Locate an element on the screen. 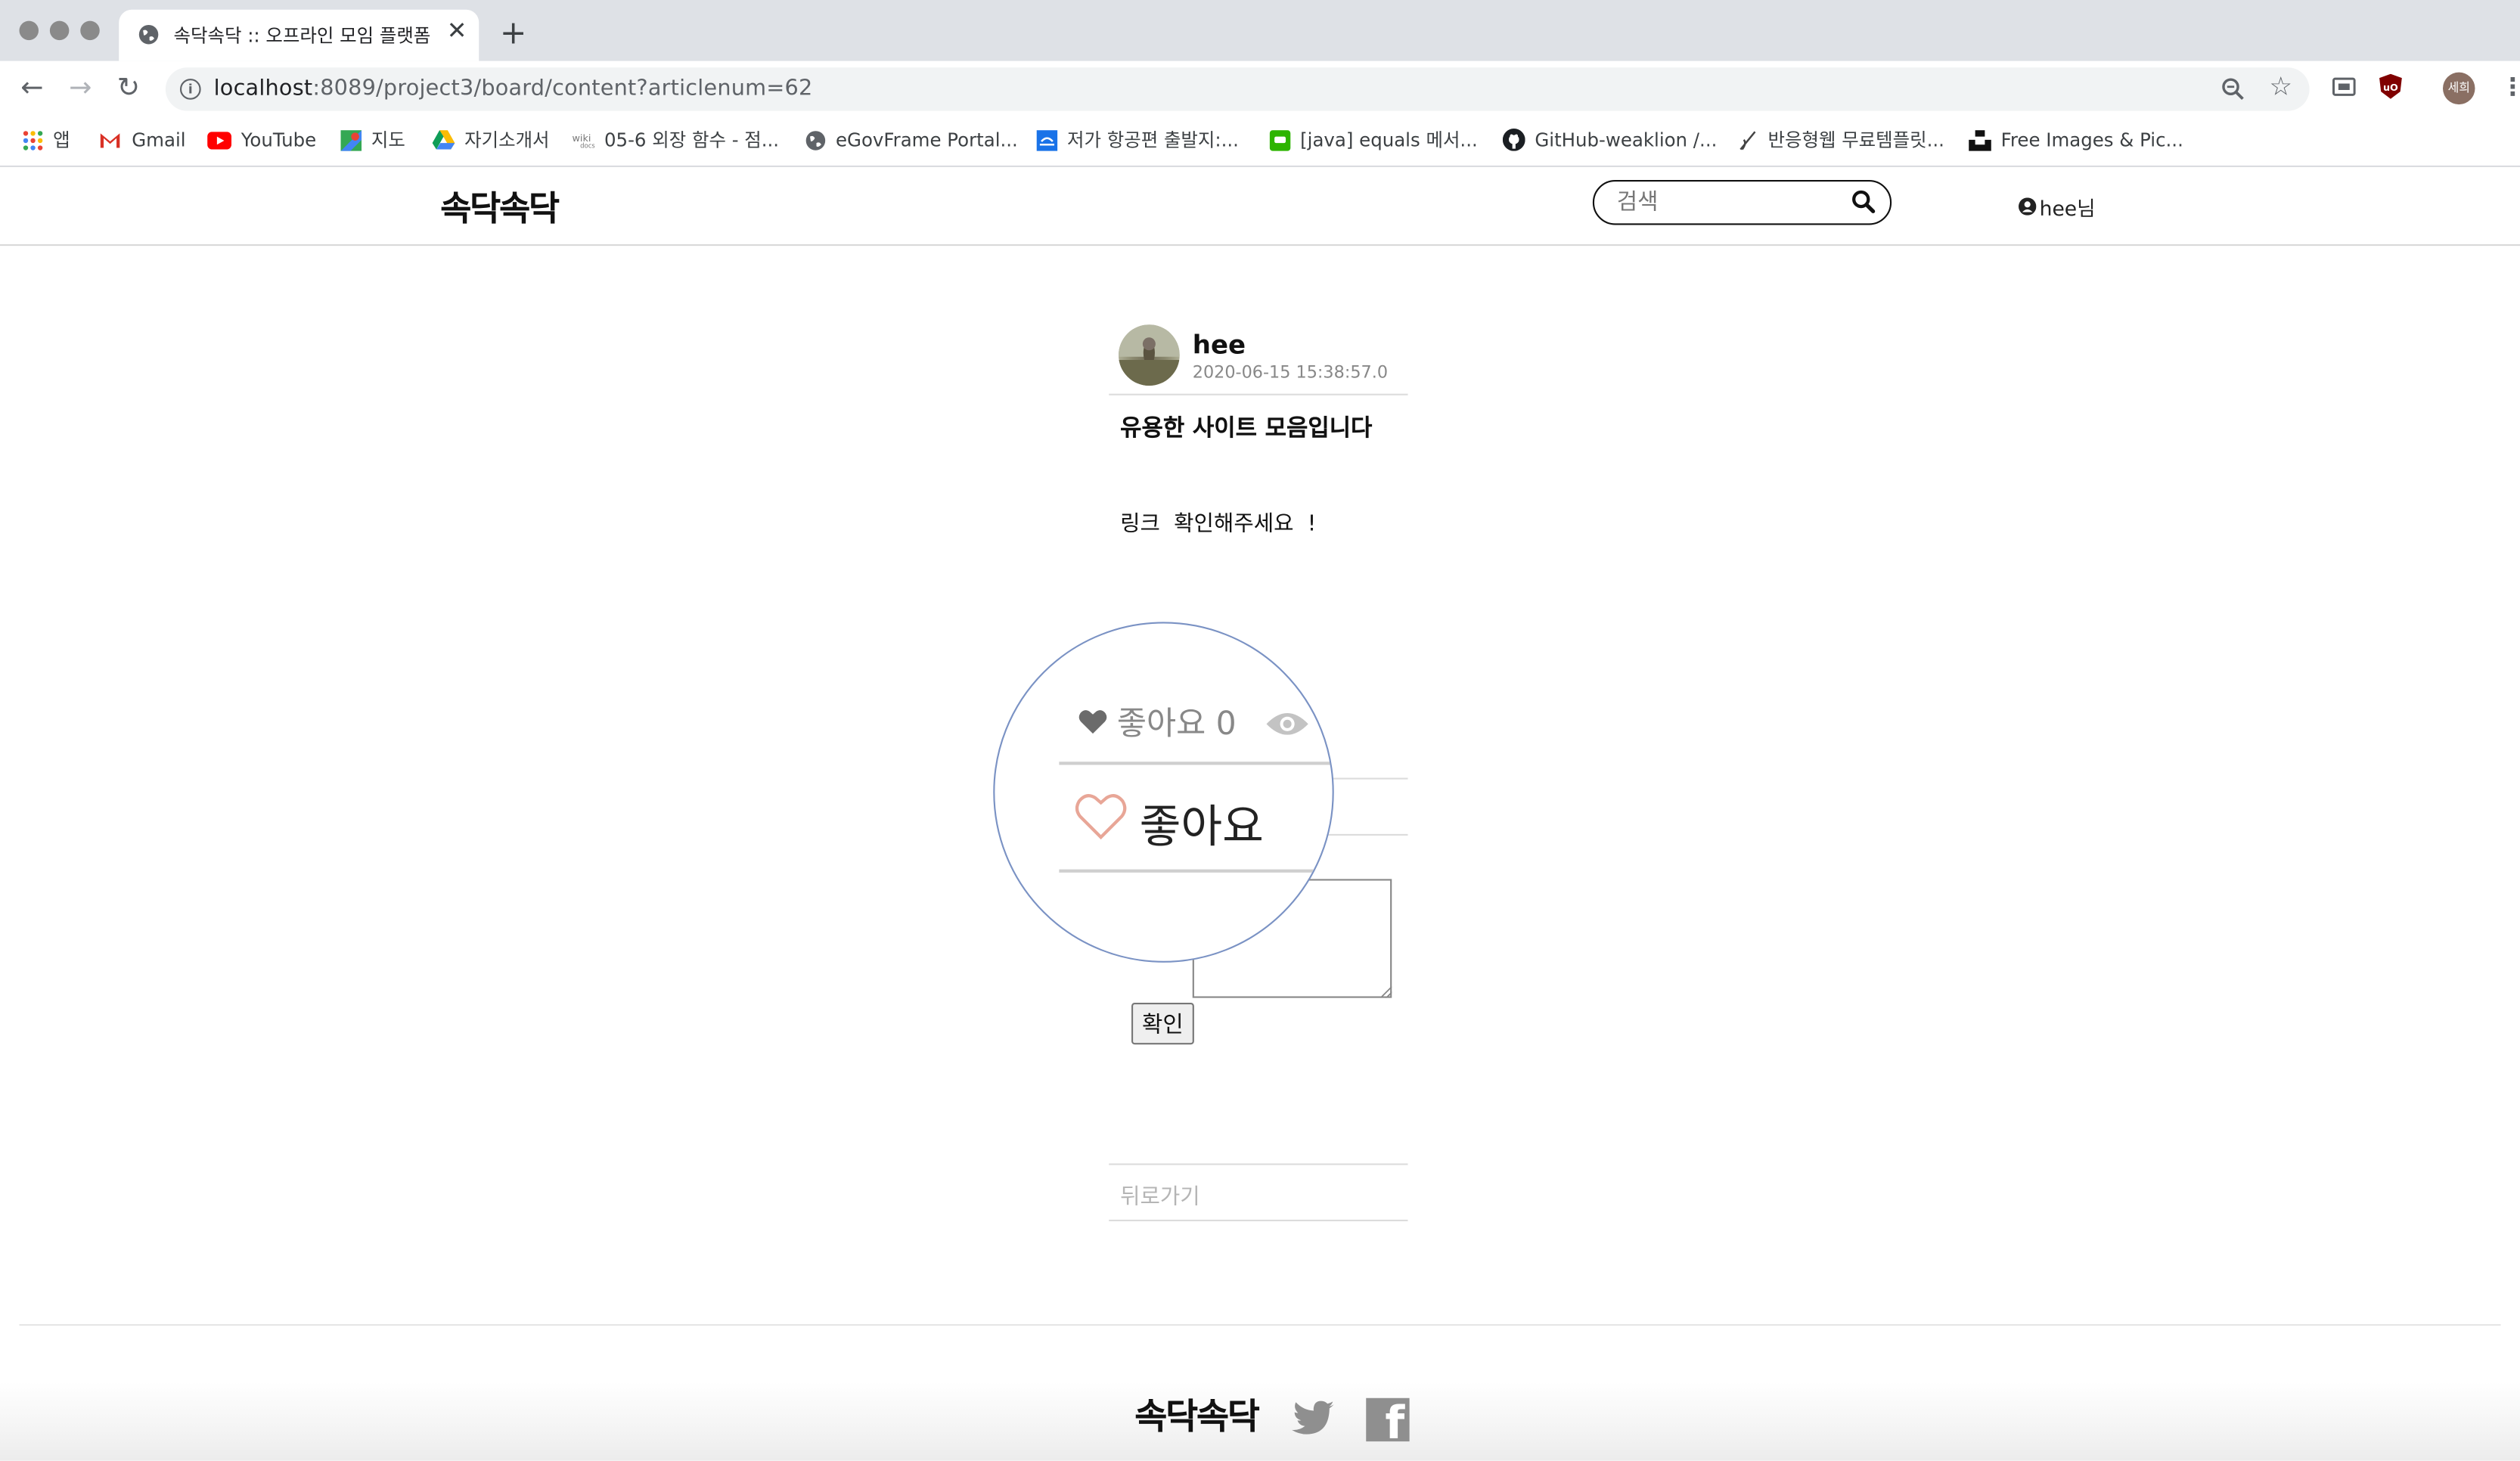 This screenshot has width=2520, height=1461. bookmark-label: 자기소개서 is located at coordinates (507, 140).